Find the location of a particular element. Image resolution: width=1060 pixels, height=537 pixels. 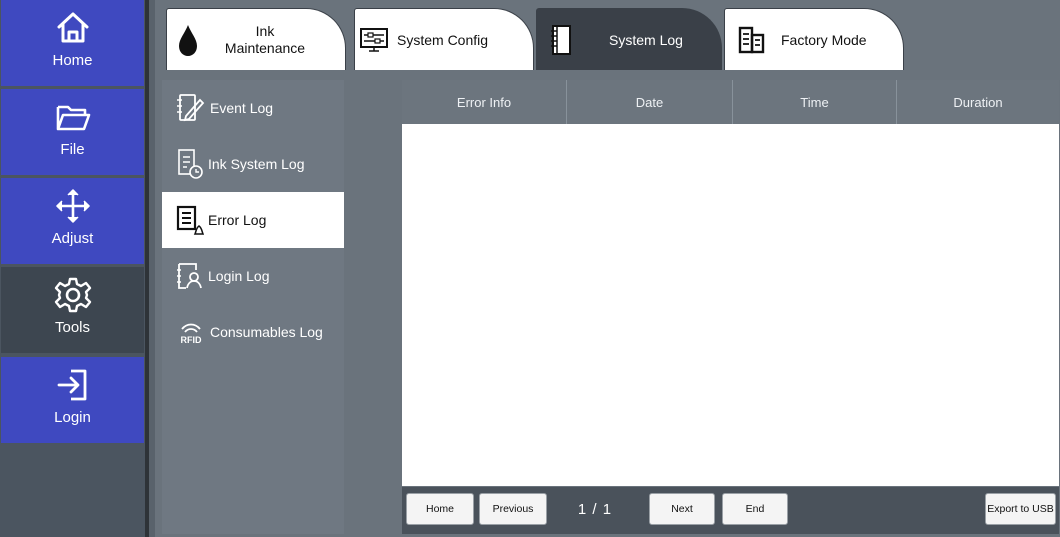

submenu-login-log: Login Log is located at coordinates (253, 276).